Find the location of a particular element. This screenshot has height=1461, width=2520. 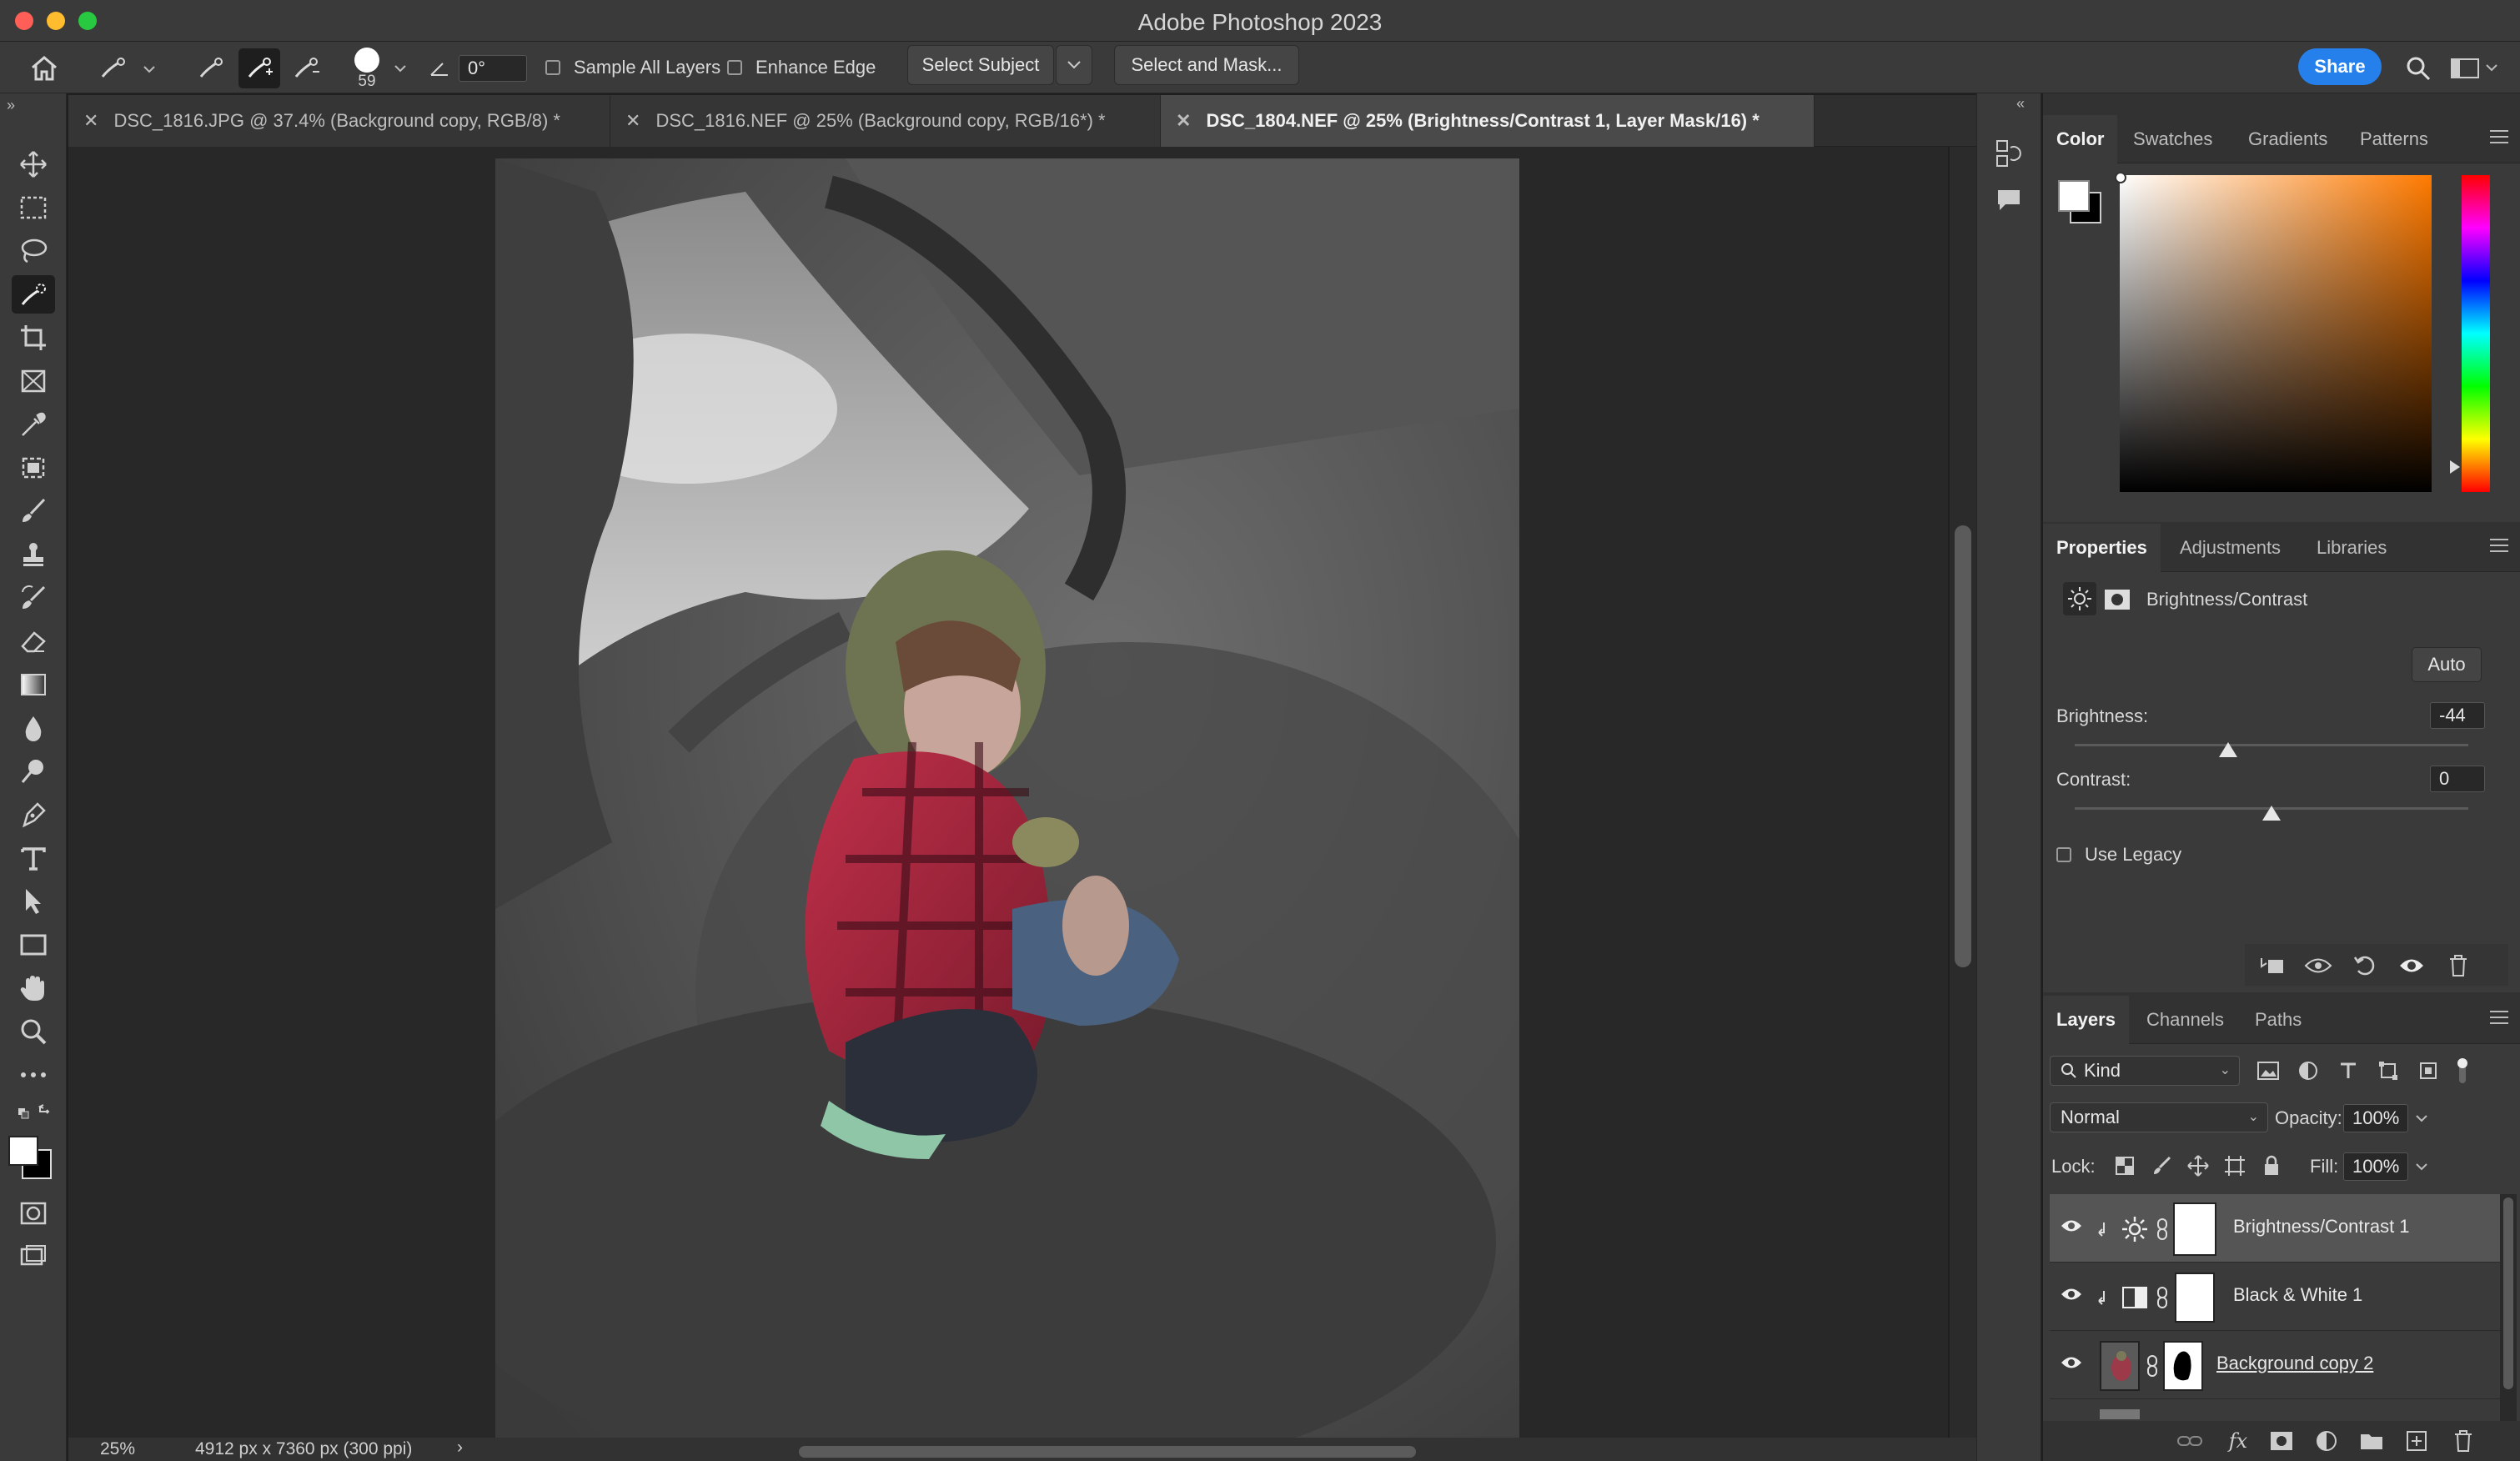

tab-gradients: Gradients is located at coordinates (2288, 139).